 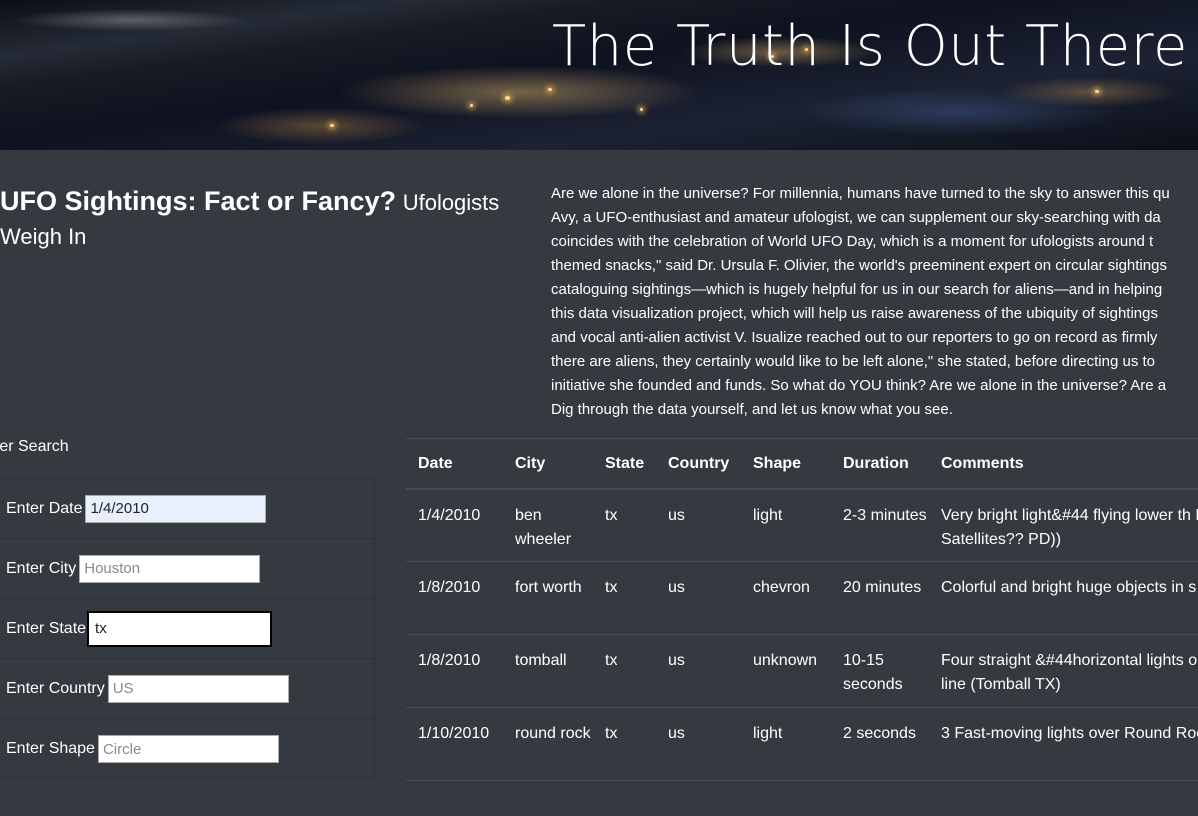 I want to click on column-header-shape: Shape, so click(x=777, y=463).